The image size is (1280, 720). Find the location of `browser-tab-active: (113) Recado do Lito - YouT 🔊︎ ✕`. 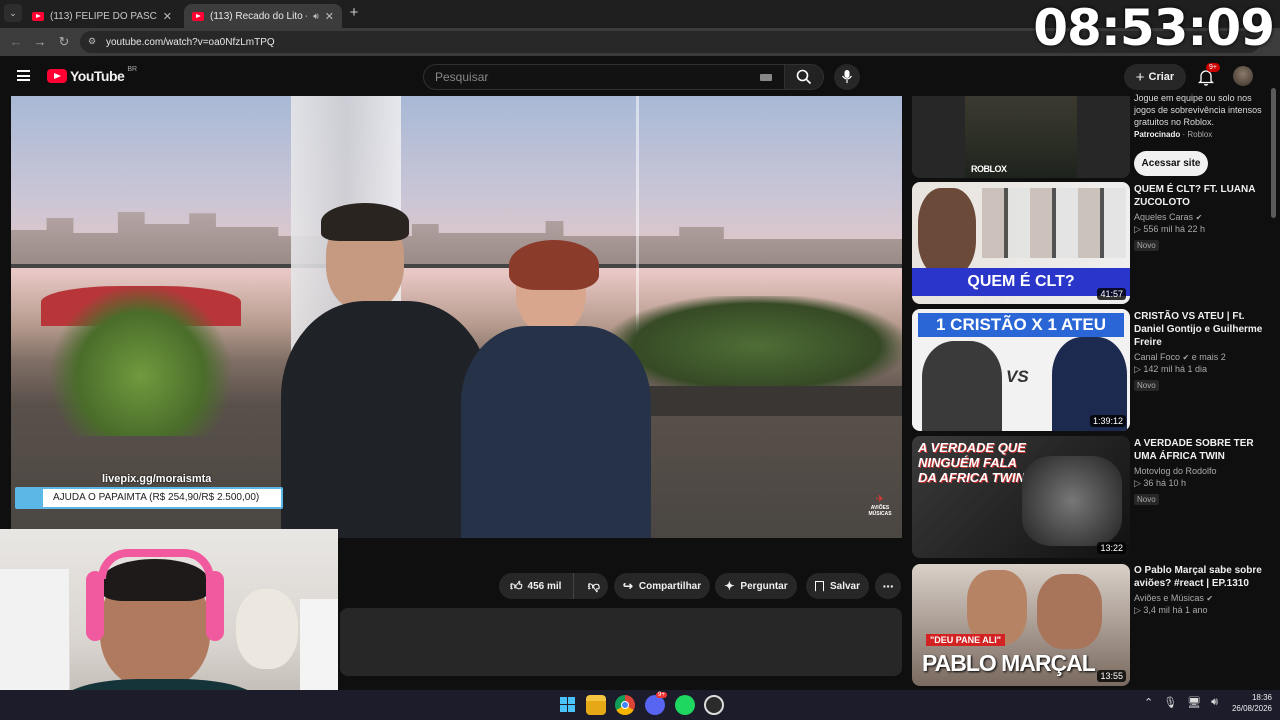

browser-tab-active: (113) Recado do Lito - YouT 🔊︎ ✕ is located at coordinates (263, 16).